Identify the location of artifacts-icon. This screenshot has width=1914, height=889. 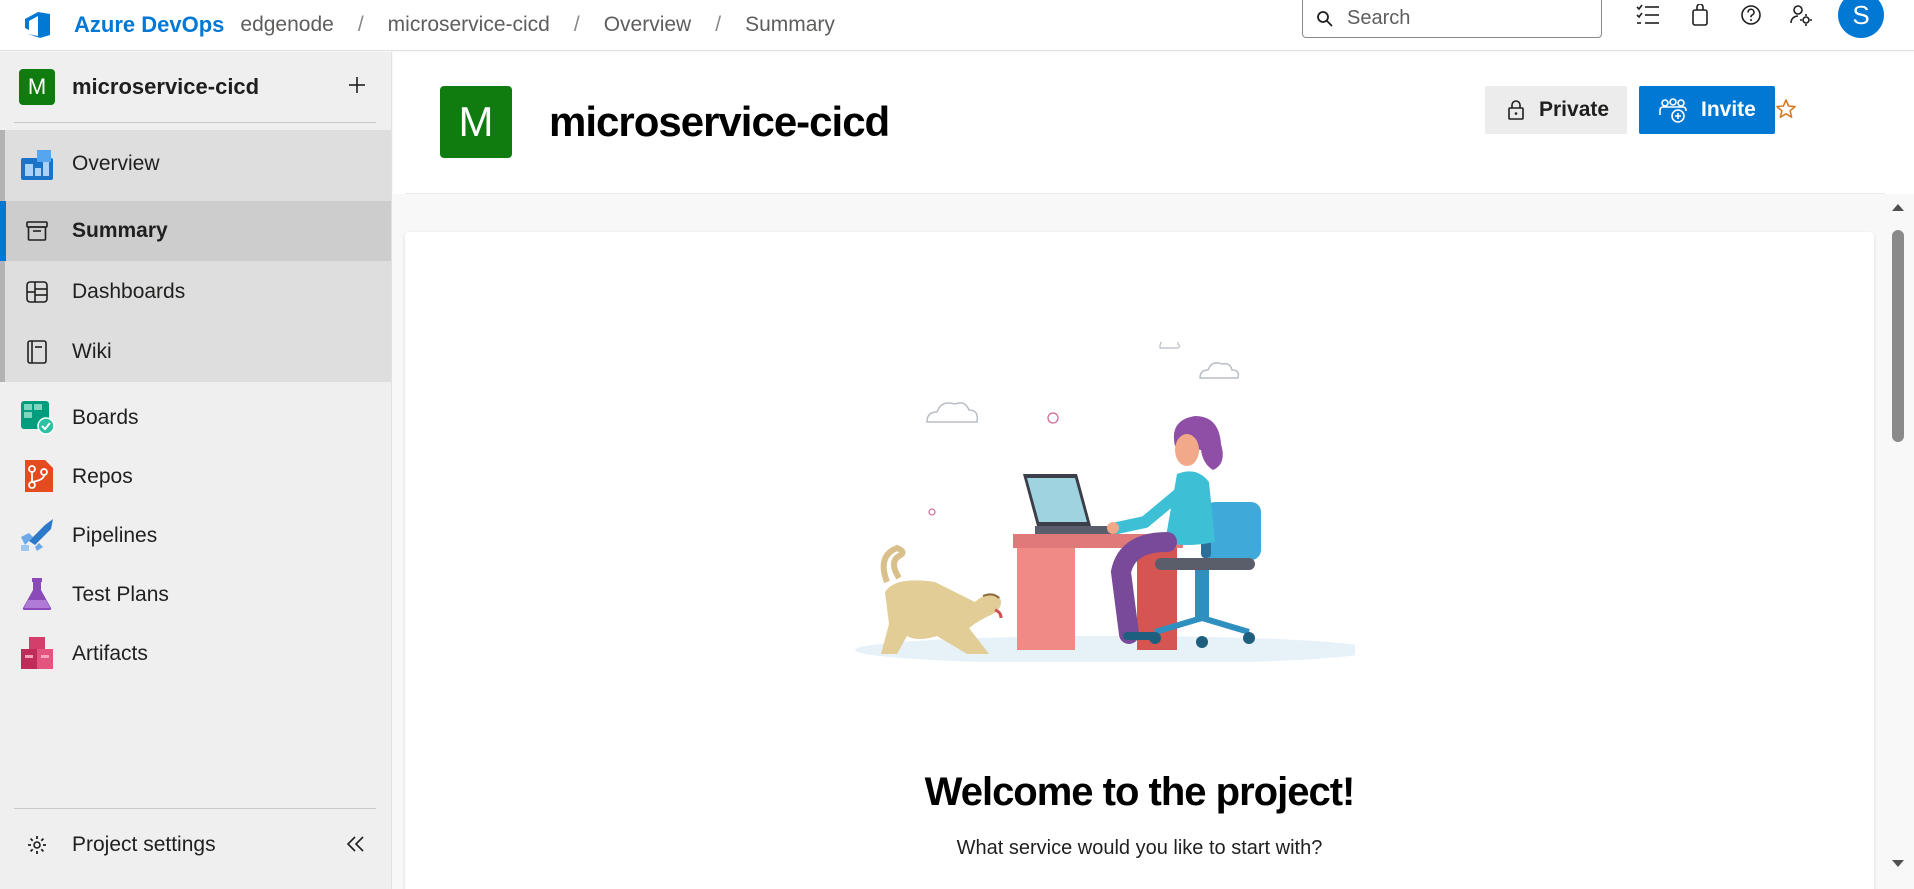
(37, 653).